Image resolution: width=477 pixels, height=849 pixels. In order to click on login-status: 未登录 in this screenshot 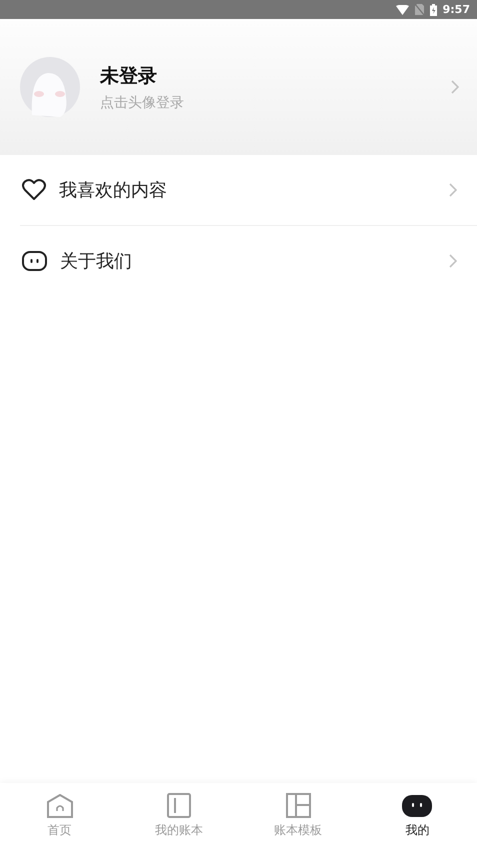, I will do `click(129, 76)`.